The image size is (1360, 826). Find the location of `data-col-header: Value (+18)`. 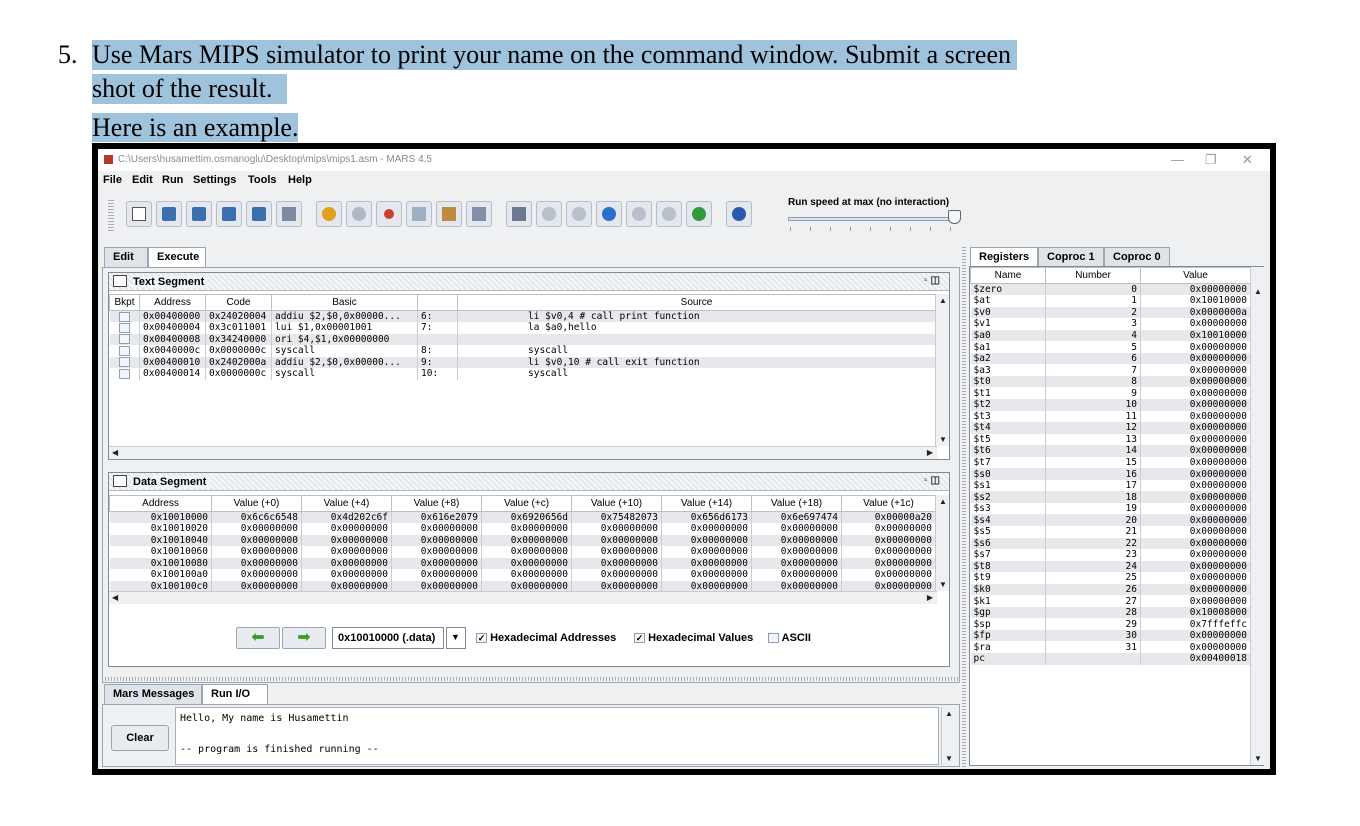

data-col-header: Value (+18) is located at coordinates (796, 503).